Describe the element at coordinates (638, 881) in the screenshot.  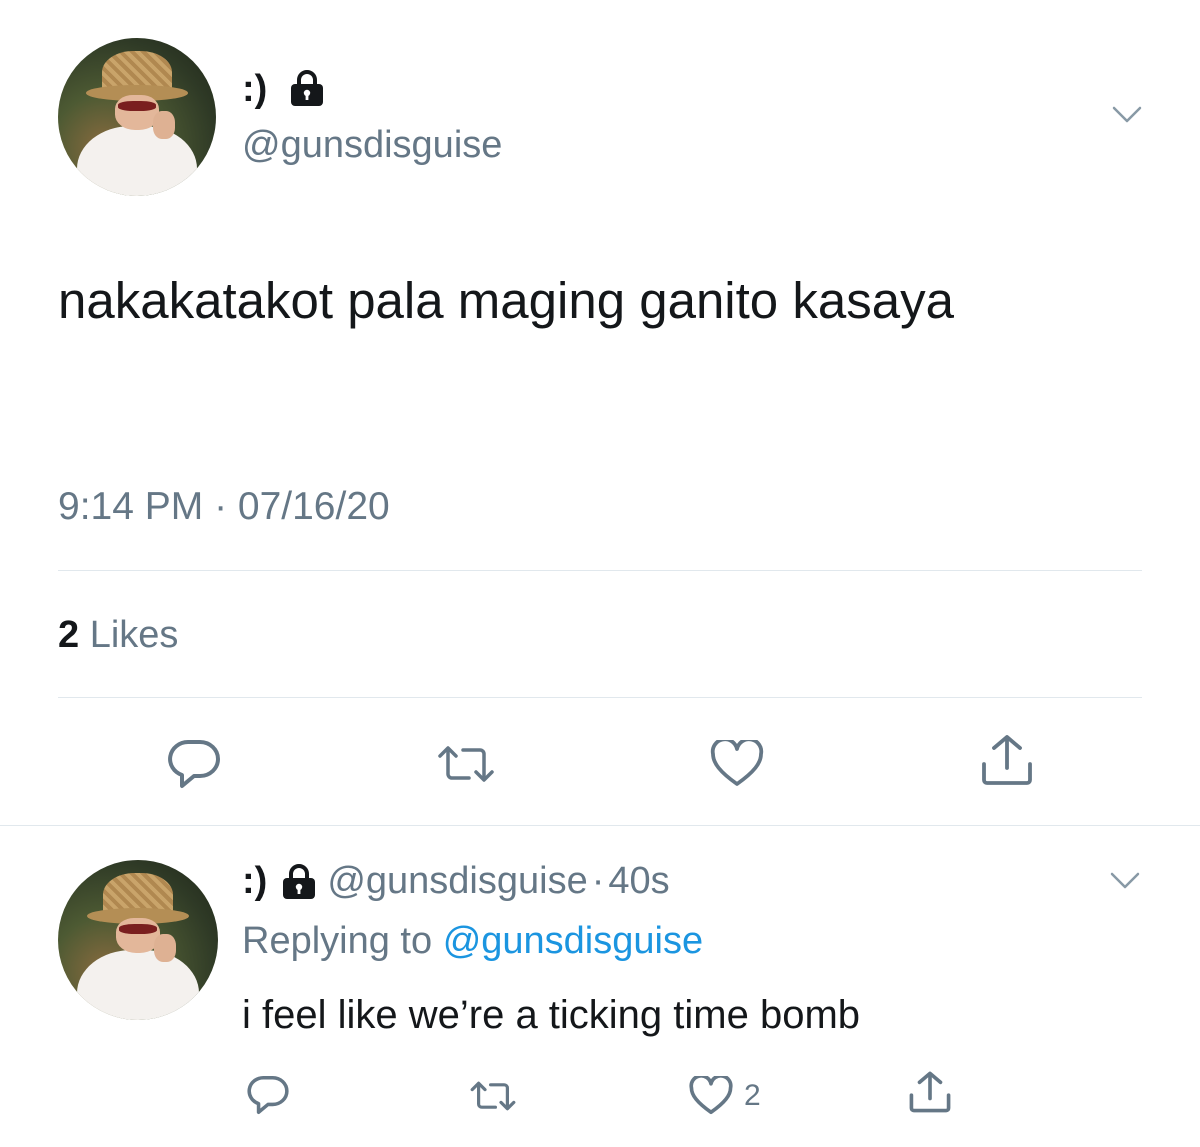
I see `reply-time: 40s` at that location.